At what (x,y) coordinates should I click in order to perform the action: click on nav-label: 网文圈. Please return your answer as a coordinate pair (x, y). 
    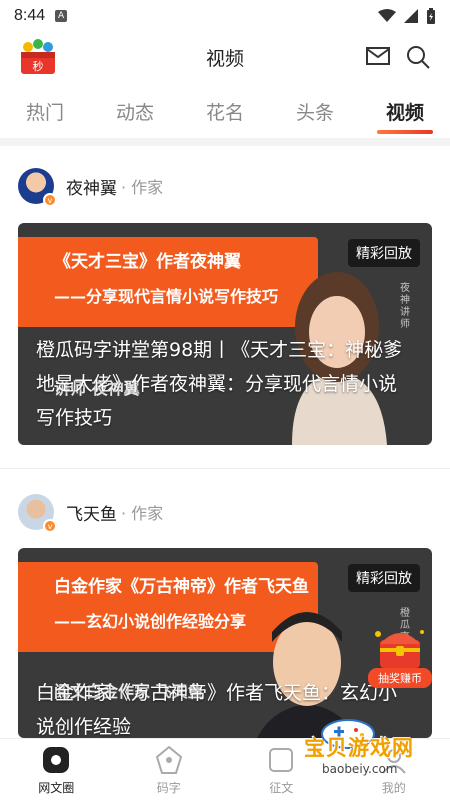
    Looking at the image, I should click on (56, 788).